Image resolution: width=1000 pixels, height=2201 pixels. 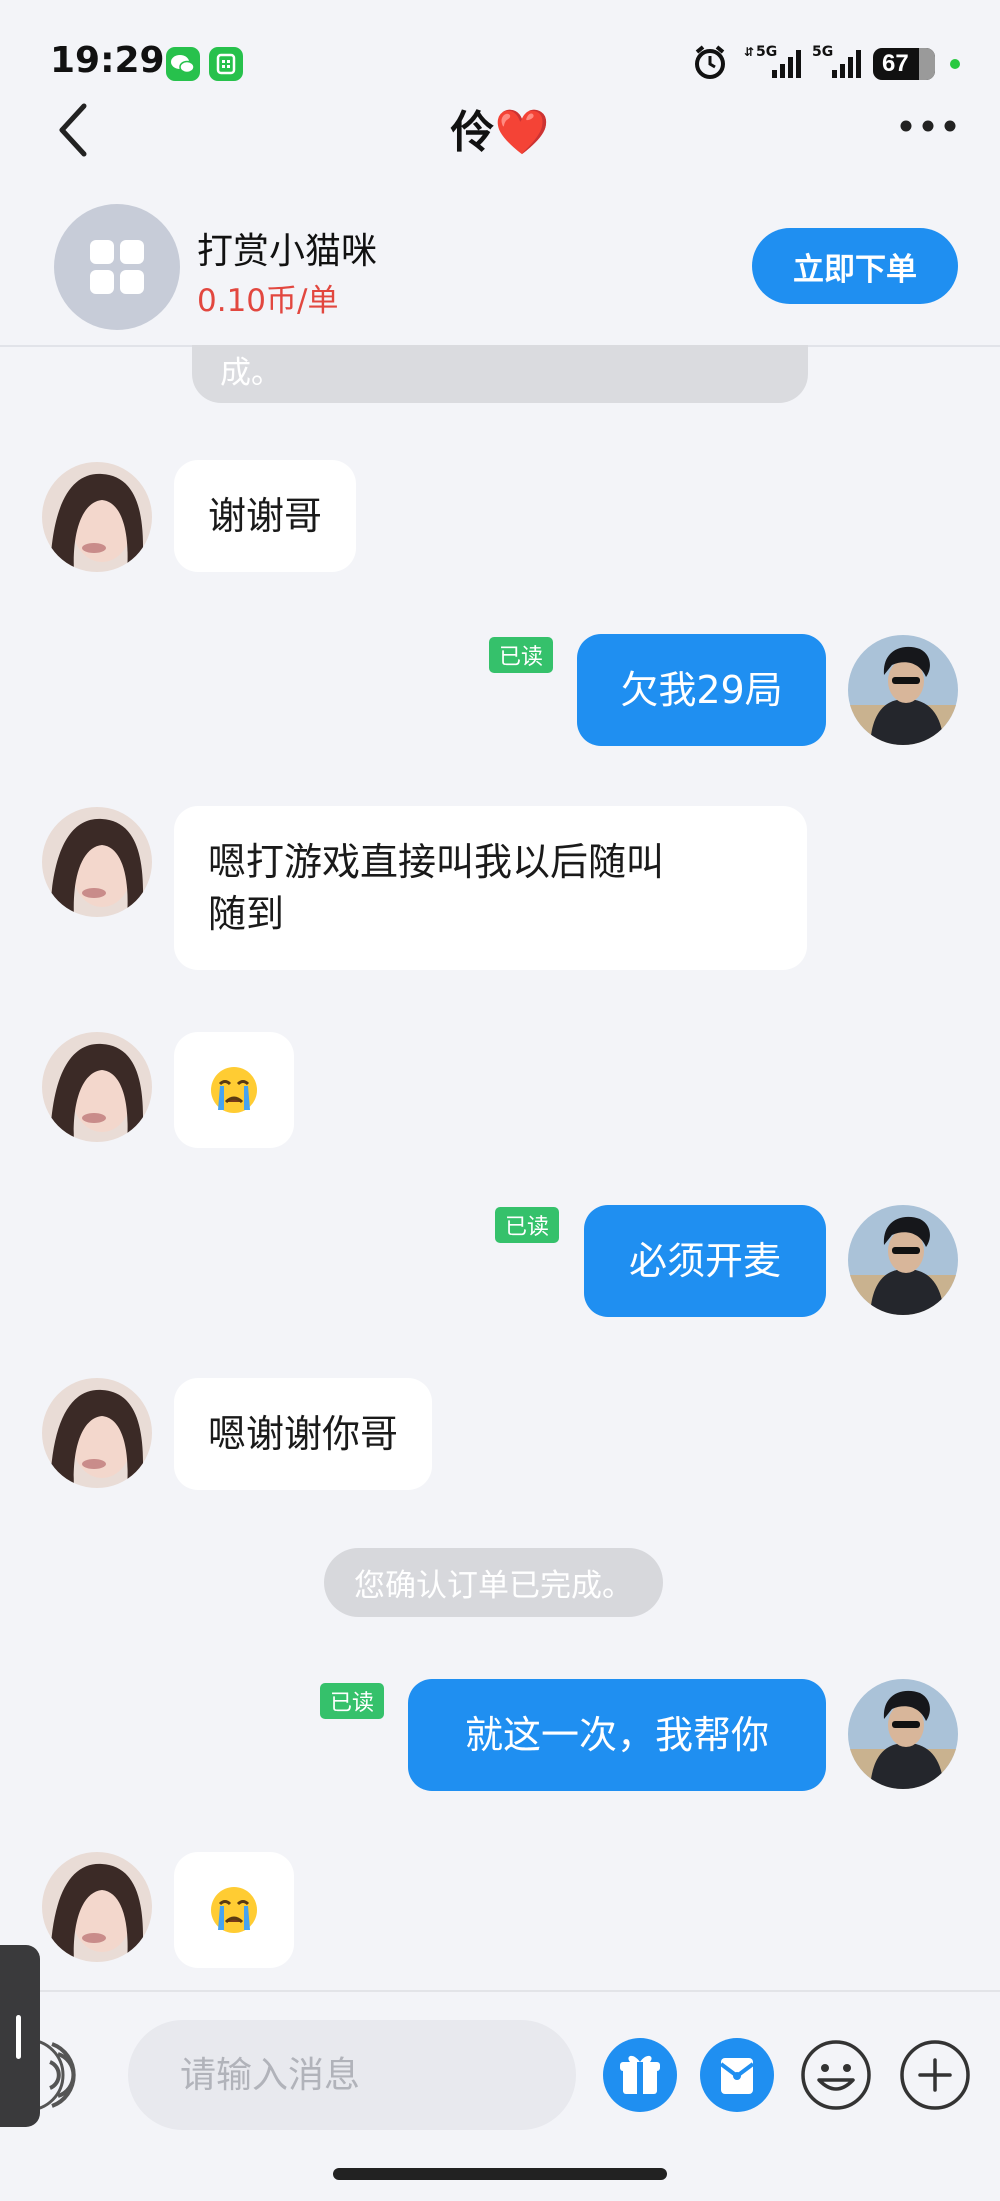 I want to click on emoji-icon, so click(x=836, y=2075).